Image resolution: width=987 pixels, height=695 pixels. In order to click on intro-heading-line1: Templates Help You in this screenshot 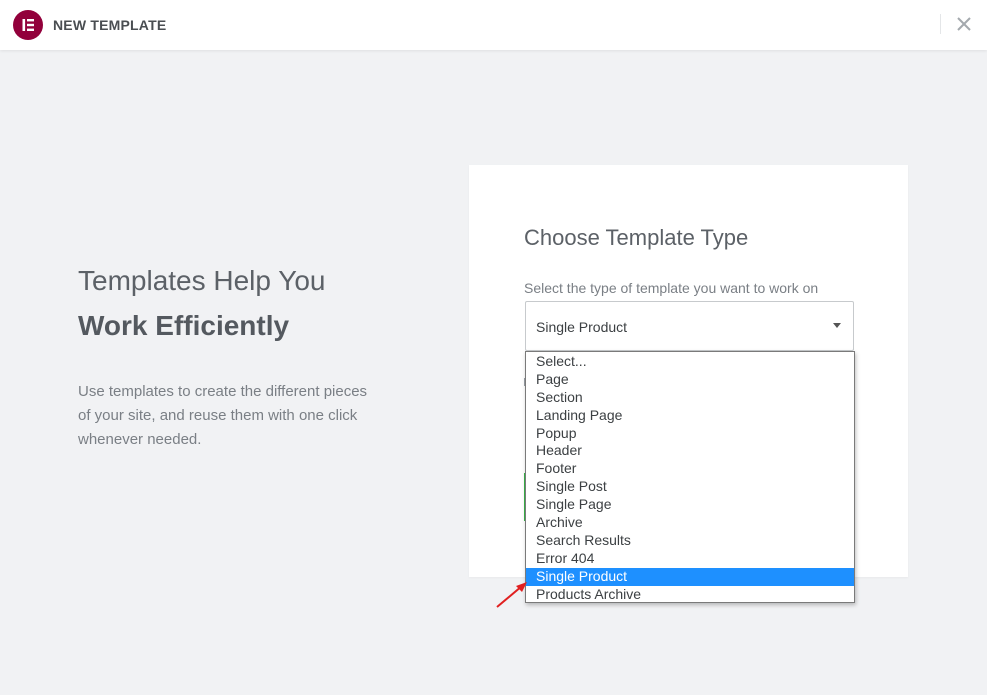, I will do `click(202, 280)`.